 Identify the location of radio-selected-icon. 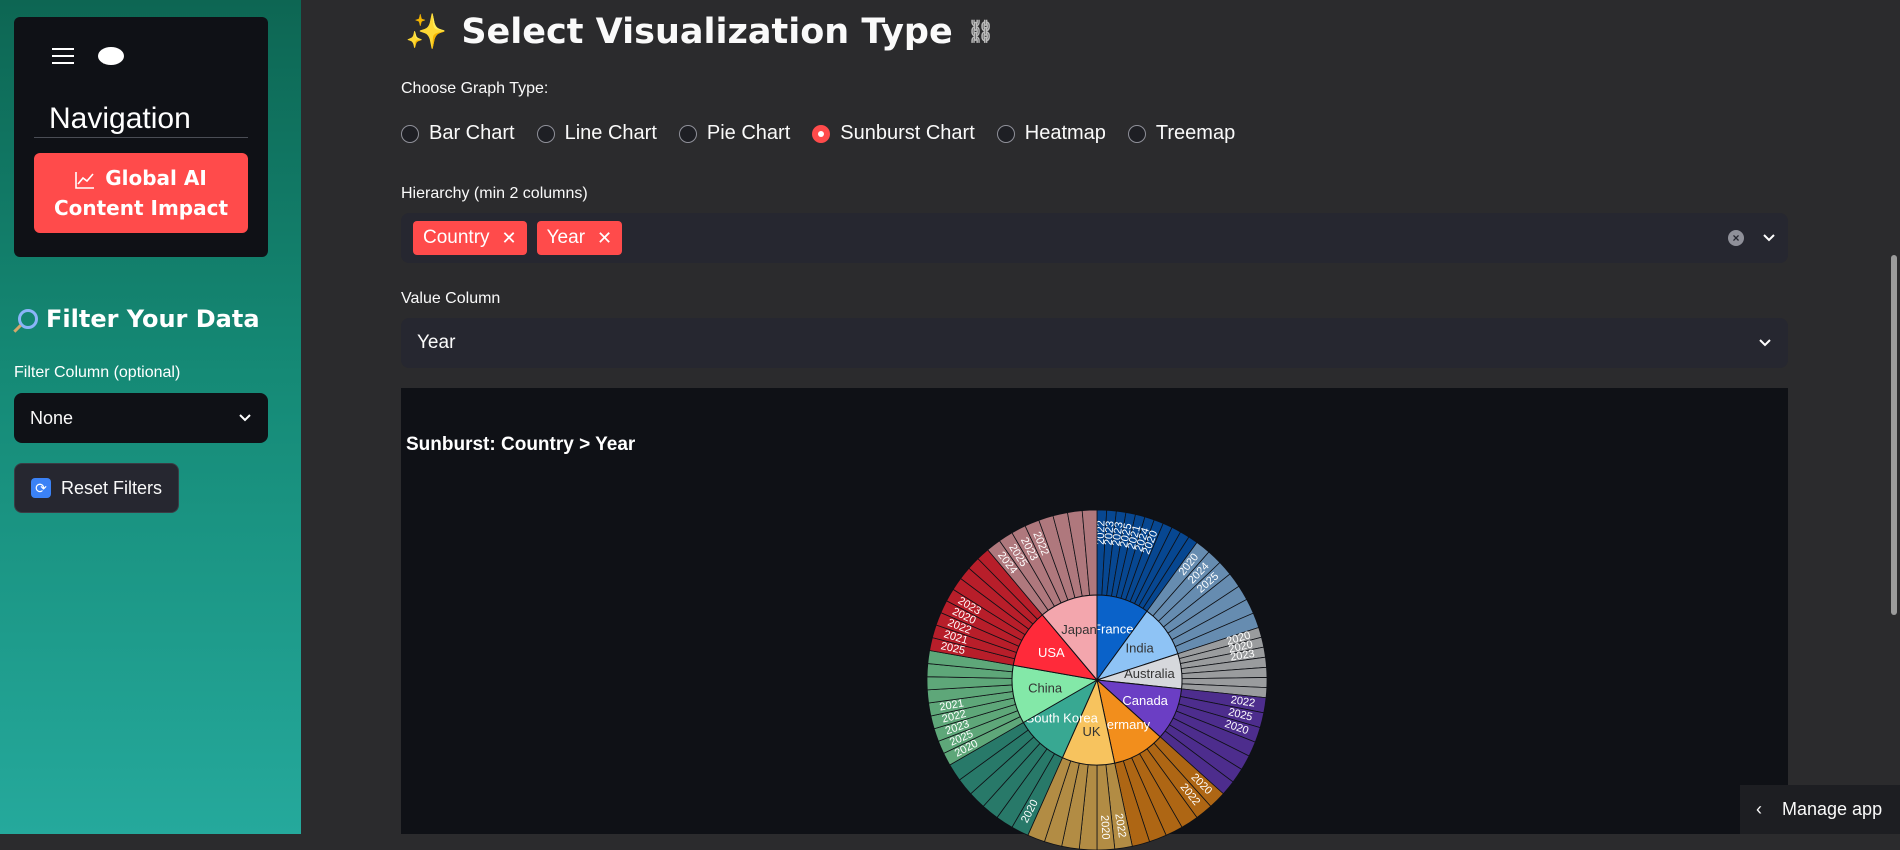
(821, 133).